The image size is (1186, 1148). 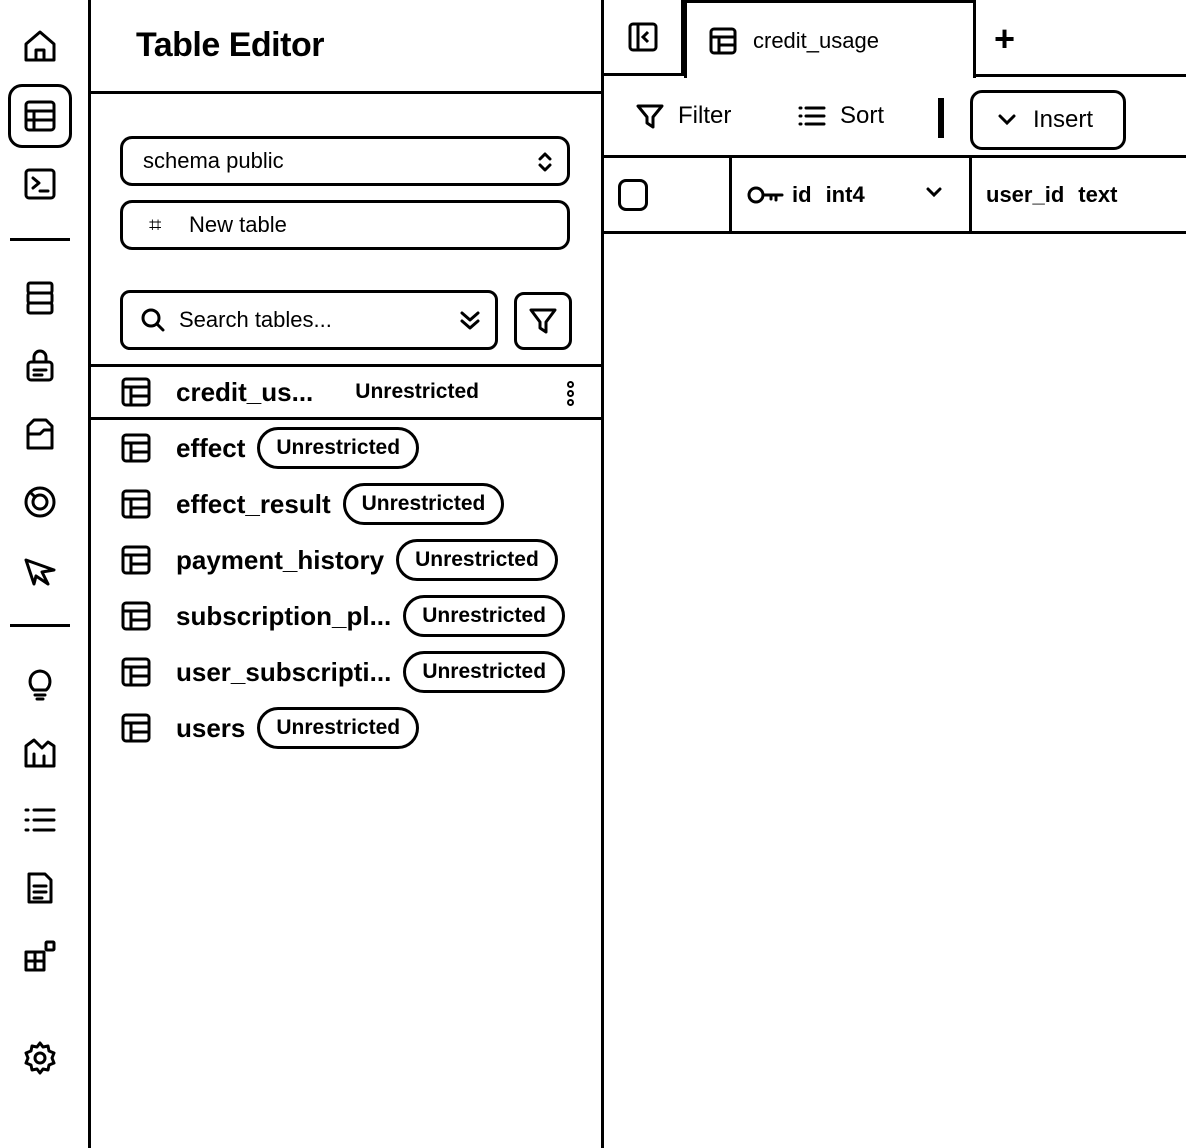 What do you see at coordinates (280, 559) in the screenshot?
I see `table-name: payment_history` at bounding box center [280, 559].